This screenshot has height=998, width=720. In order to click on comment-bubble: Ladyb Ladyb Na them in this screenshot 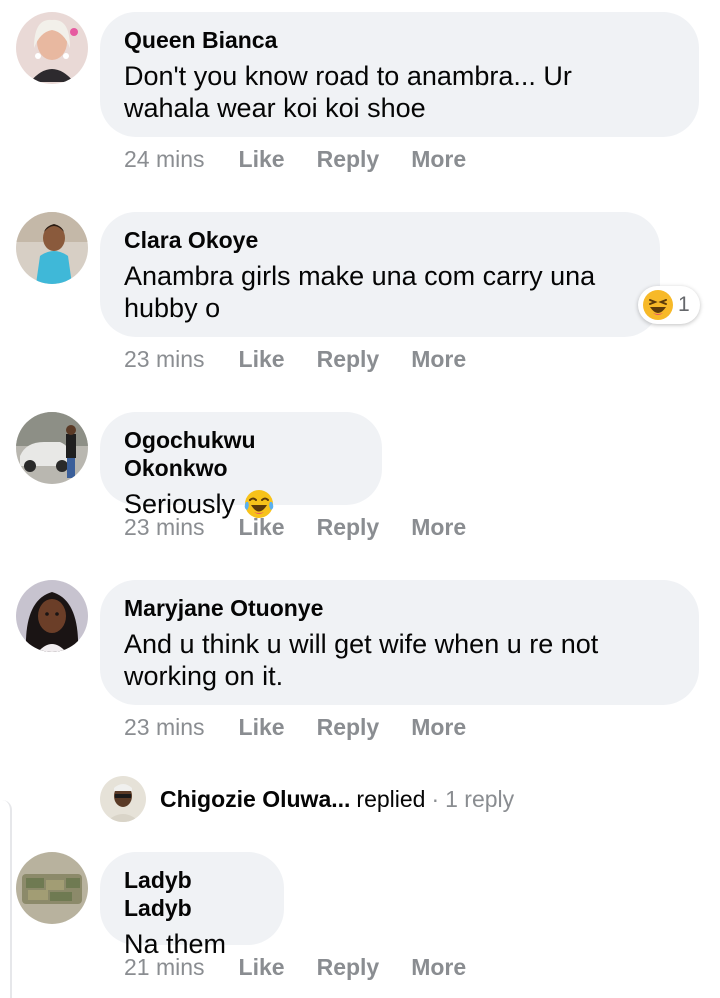, I will do `click(192, 905)`.